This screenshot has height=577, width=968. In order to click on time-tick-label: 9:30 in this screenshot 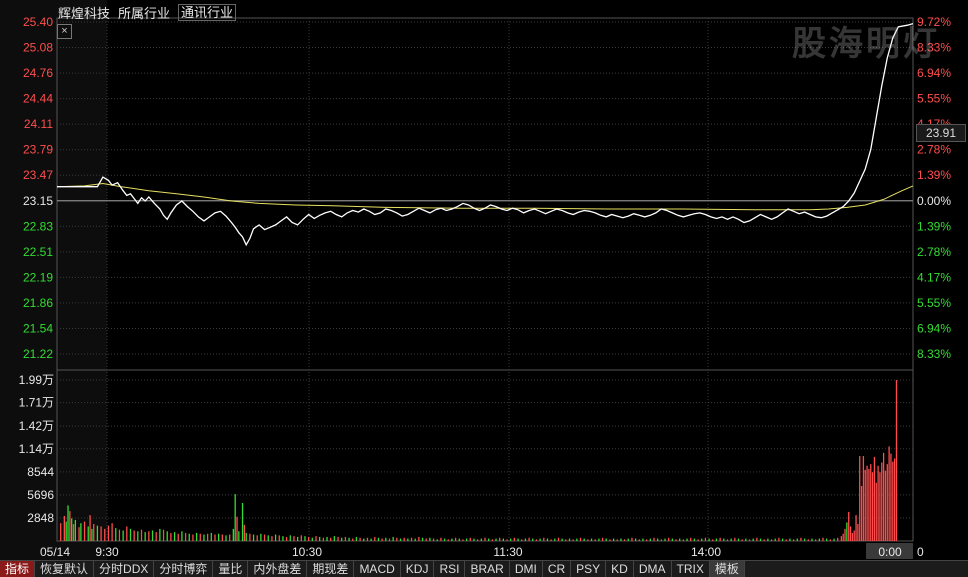, I will do `click(107, 552)`.